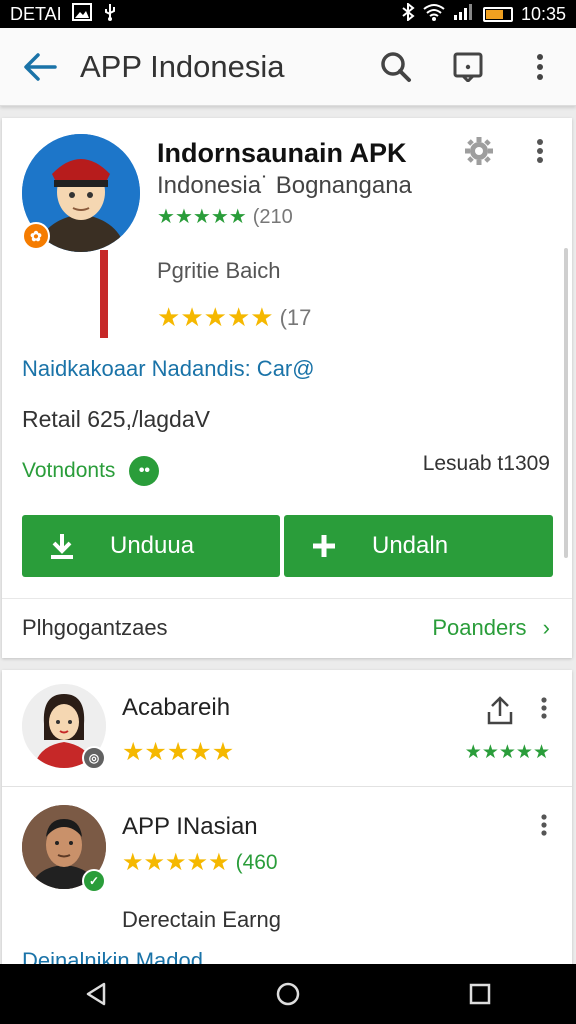 The image size is (576, 1024). What do you see at coordinates (190, 826) in the screenshot?
I see `list-item-title: APP INasian` at bounding box center [190, 826].